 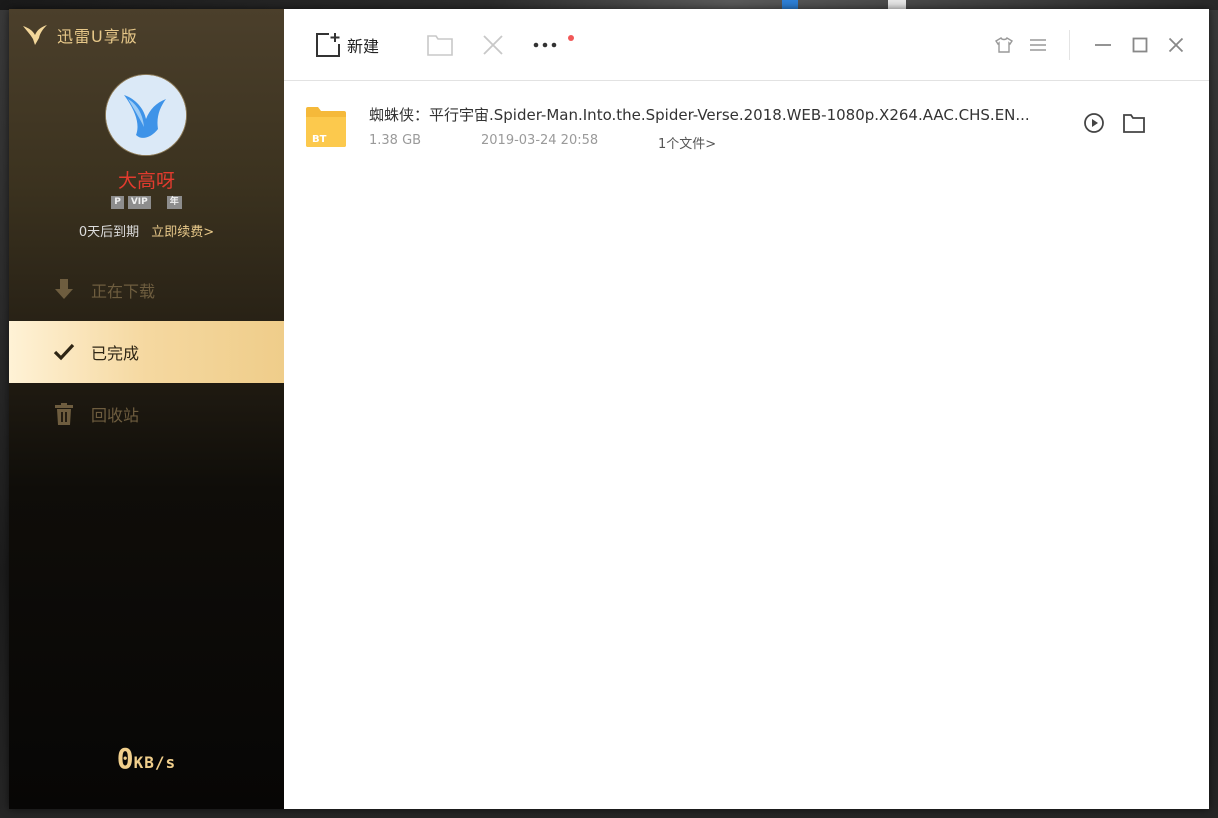 I want to click on thunder-bird-logo-icon, so click(x=35, y=35).